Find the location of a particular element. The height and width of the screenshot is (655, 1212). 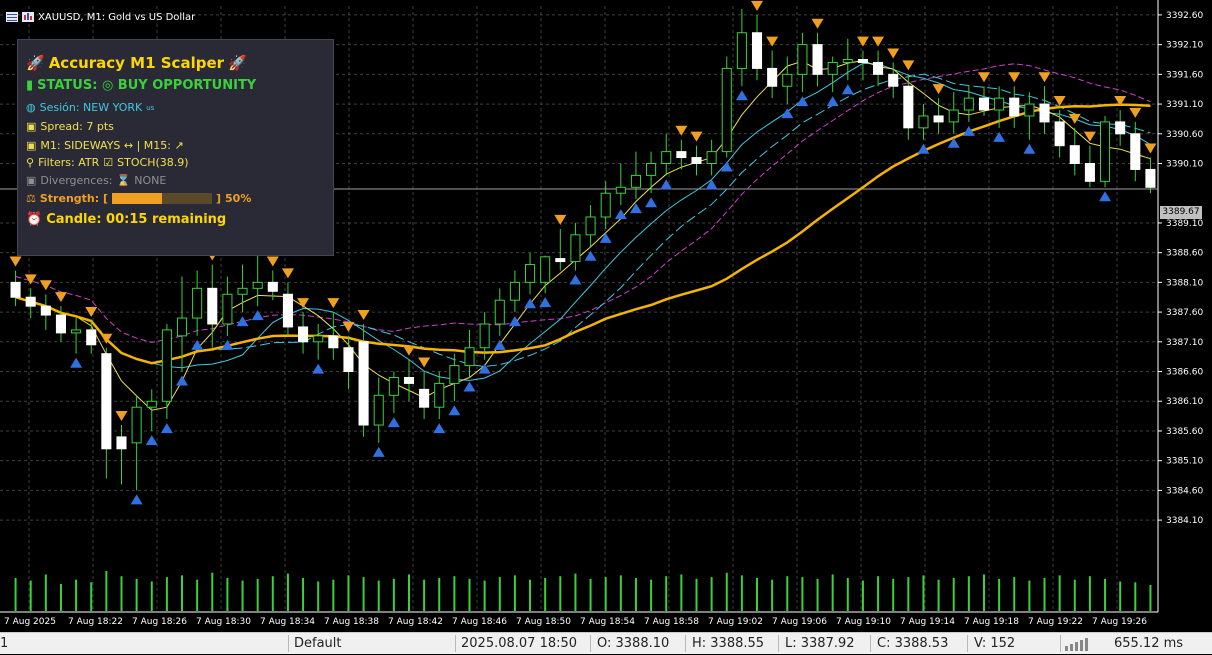

status-row: ▮ STATUS: ◎ BUY OPPORTUNITY is located at coordinates (141, 85).